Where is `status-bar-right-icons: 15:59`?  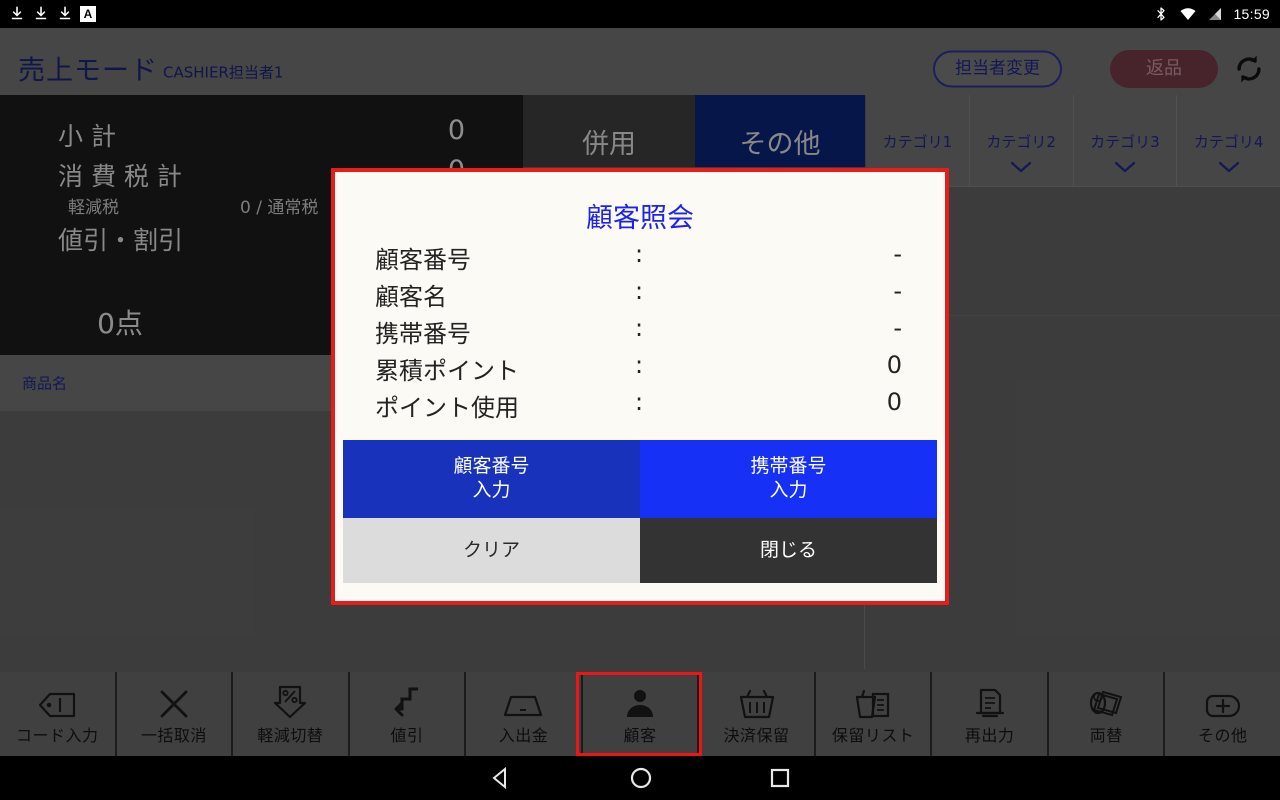
status-bar-right-icons: 15:59 is located at coordinates (1211, 14).